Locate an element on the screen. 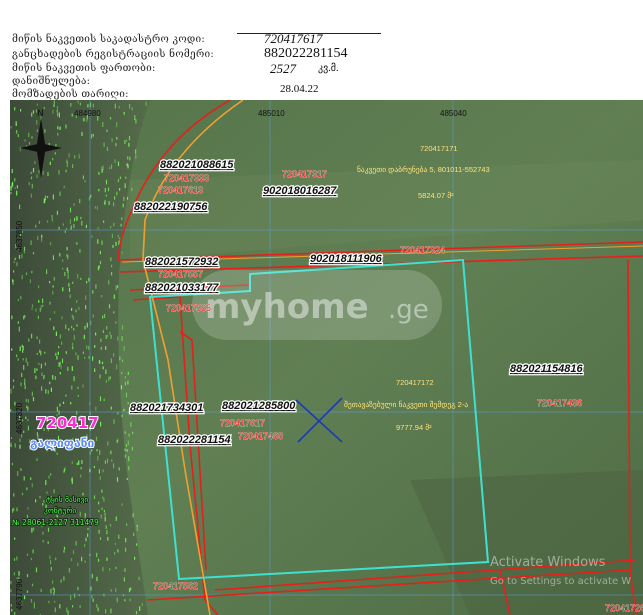 The height and width of the screenshot is (615, 643). parcel-number-label: 882021734301 is located at coordinates (167, 408).